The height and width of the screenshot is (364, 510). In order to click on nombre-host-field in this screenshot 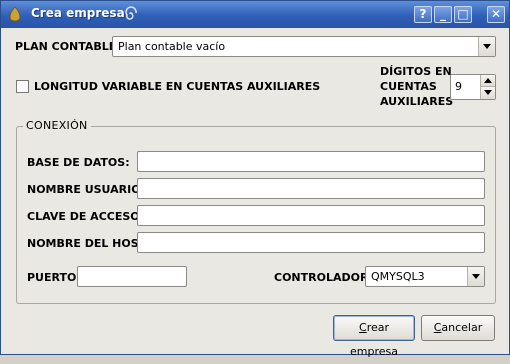, I will do `click(311, 242)`.